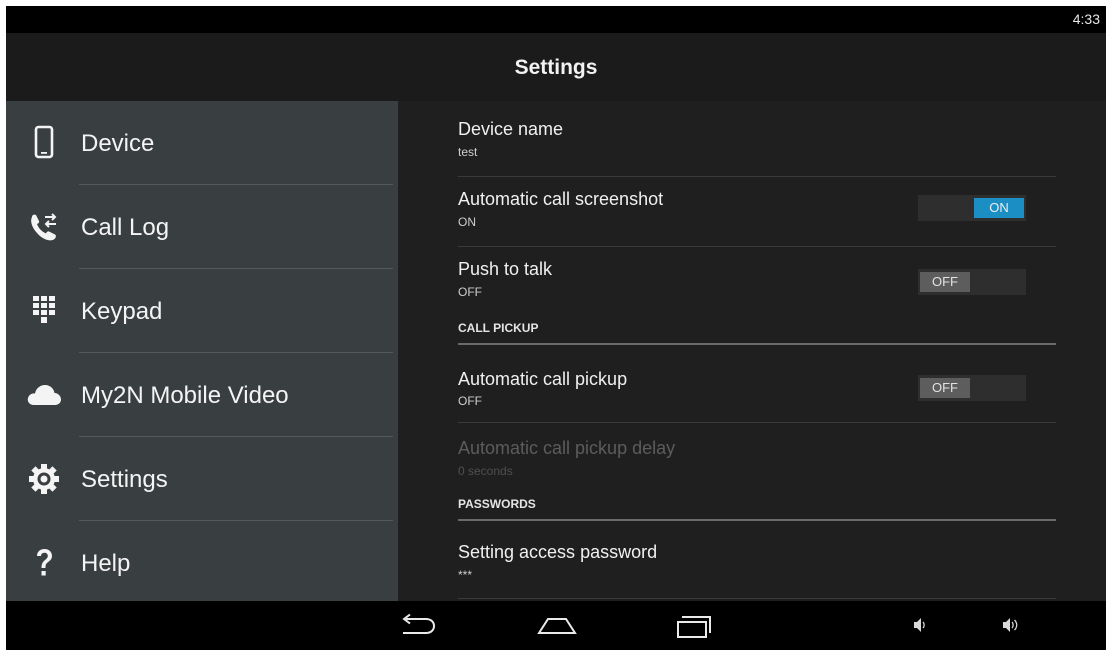 Image resolution: width=1106 pixels, height=650 pixels. I want to click on status-clock: 4:33, so click(1086, 19).